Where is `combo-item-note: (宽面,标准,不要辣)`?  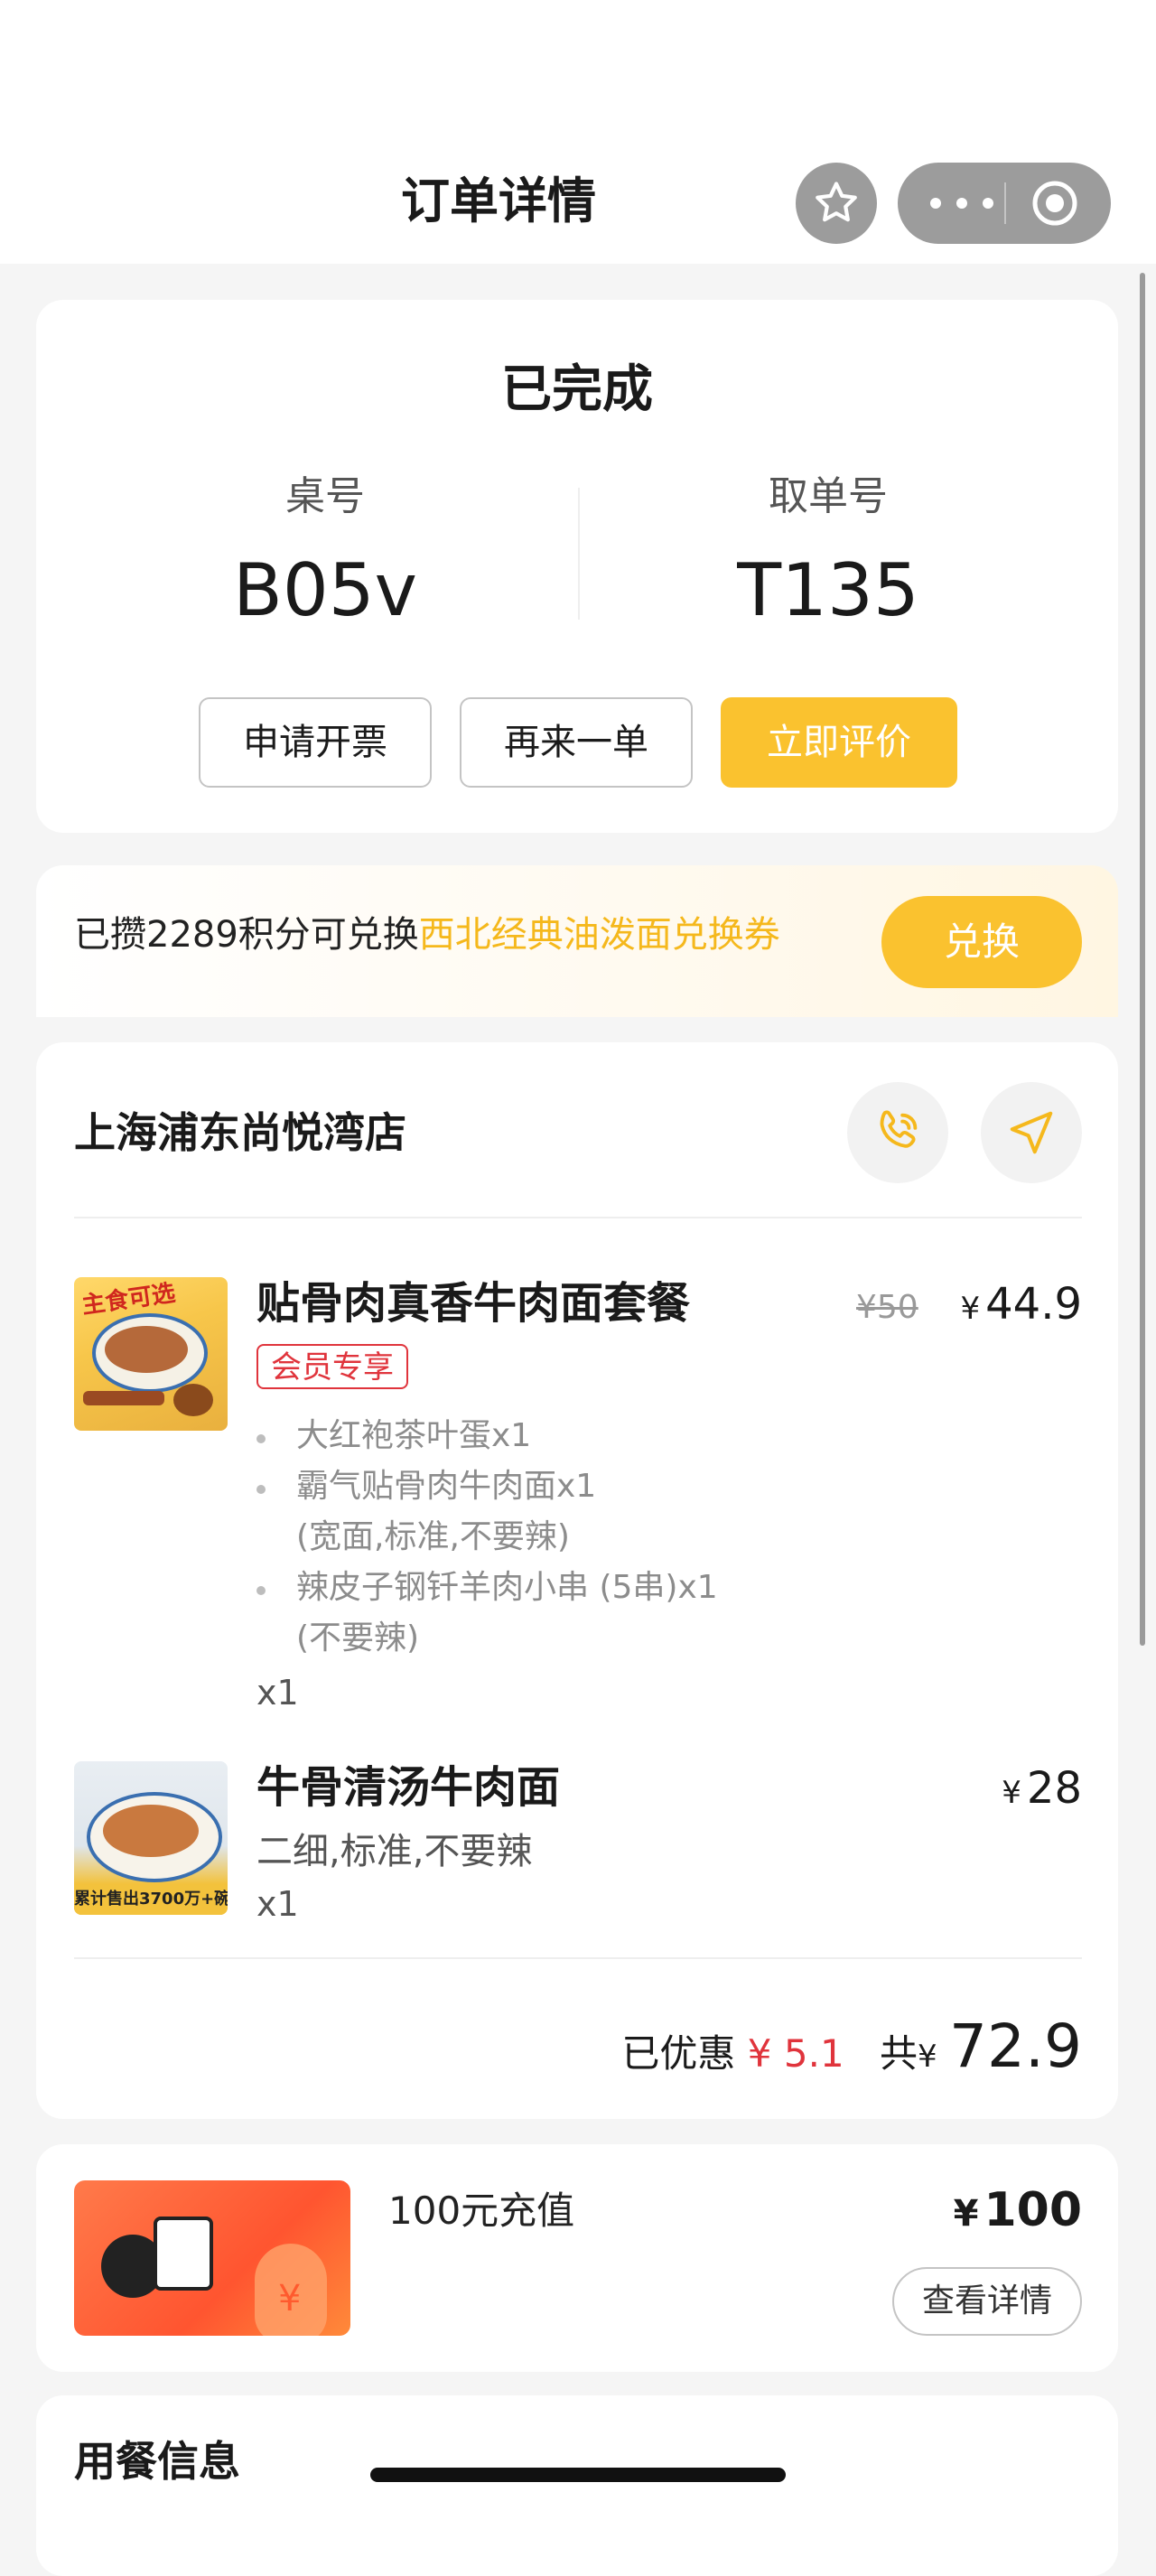
combo-item-note: (宽面,标准,不要辣) is located at coordinates (433, 1536).